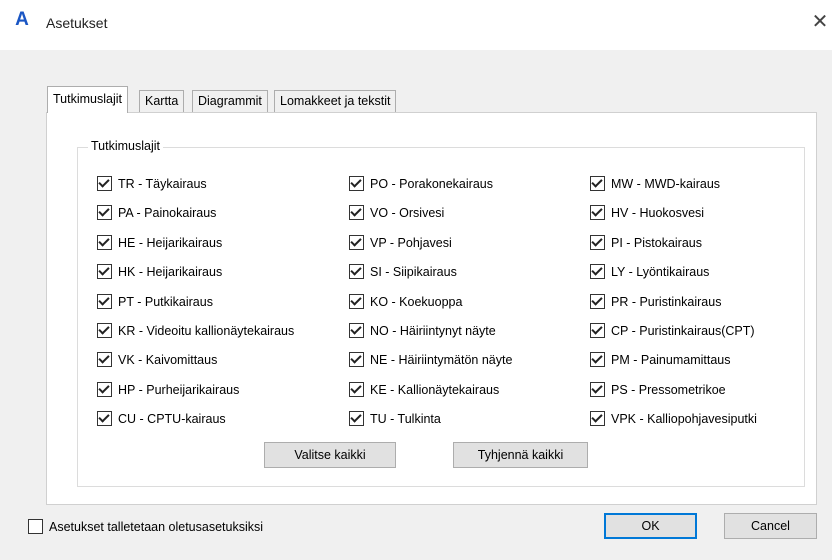 This screenshot has width=832, height=560. What do you see at coordinates (770, 526) in the screenshot?
I see `cancel-button: Cancel` at bounding box center [770, 526].